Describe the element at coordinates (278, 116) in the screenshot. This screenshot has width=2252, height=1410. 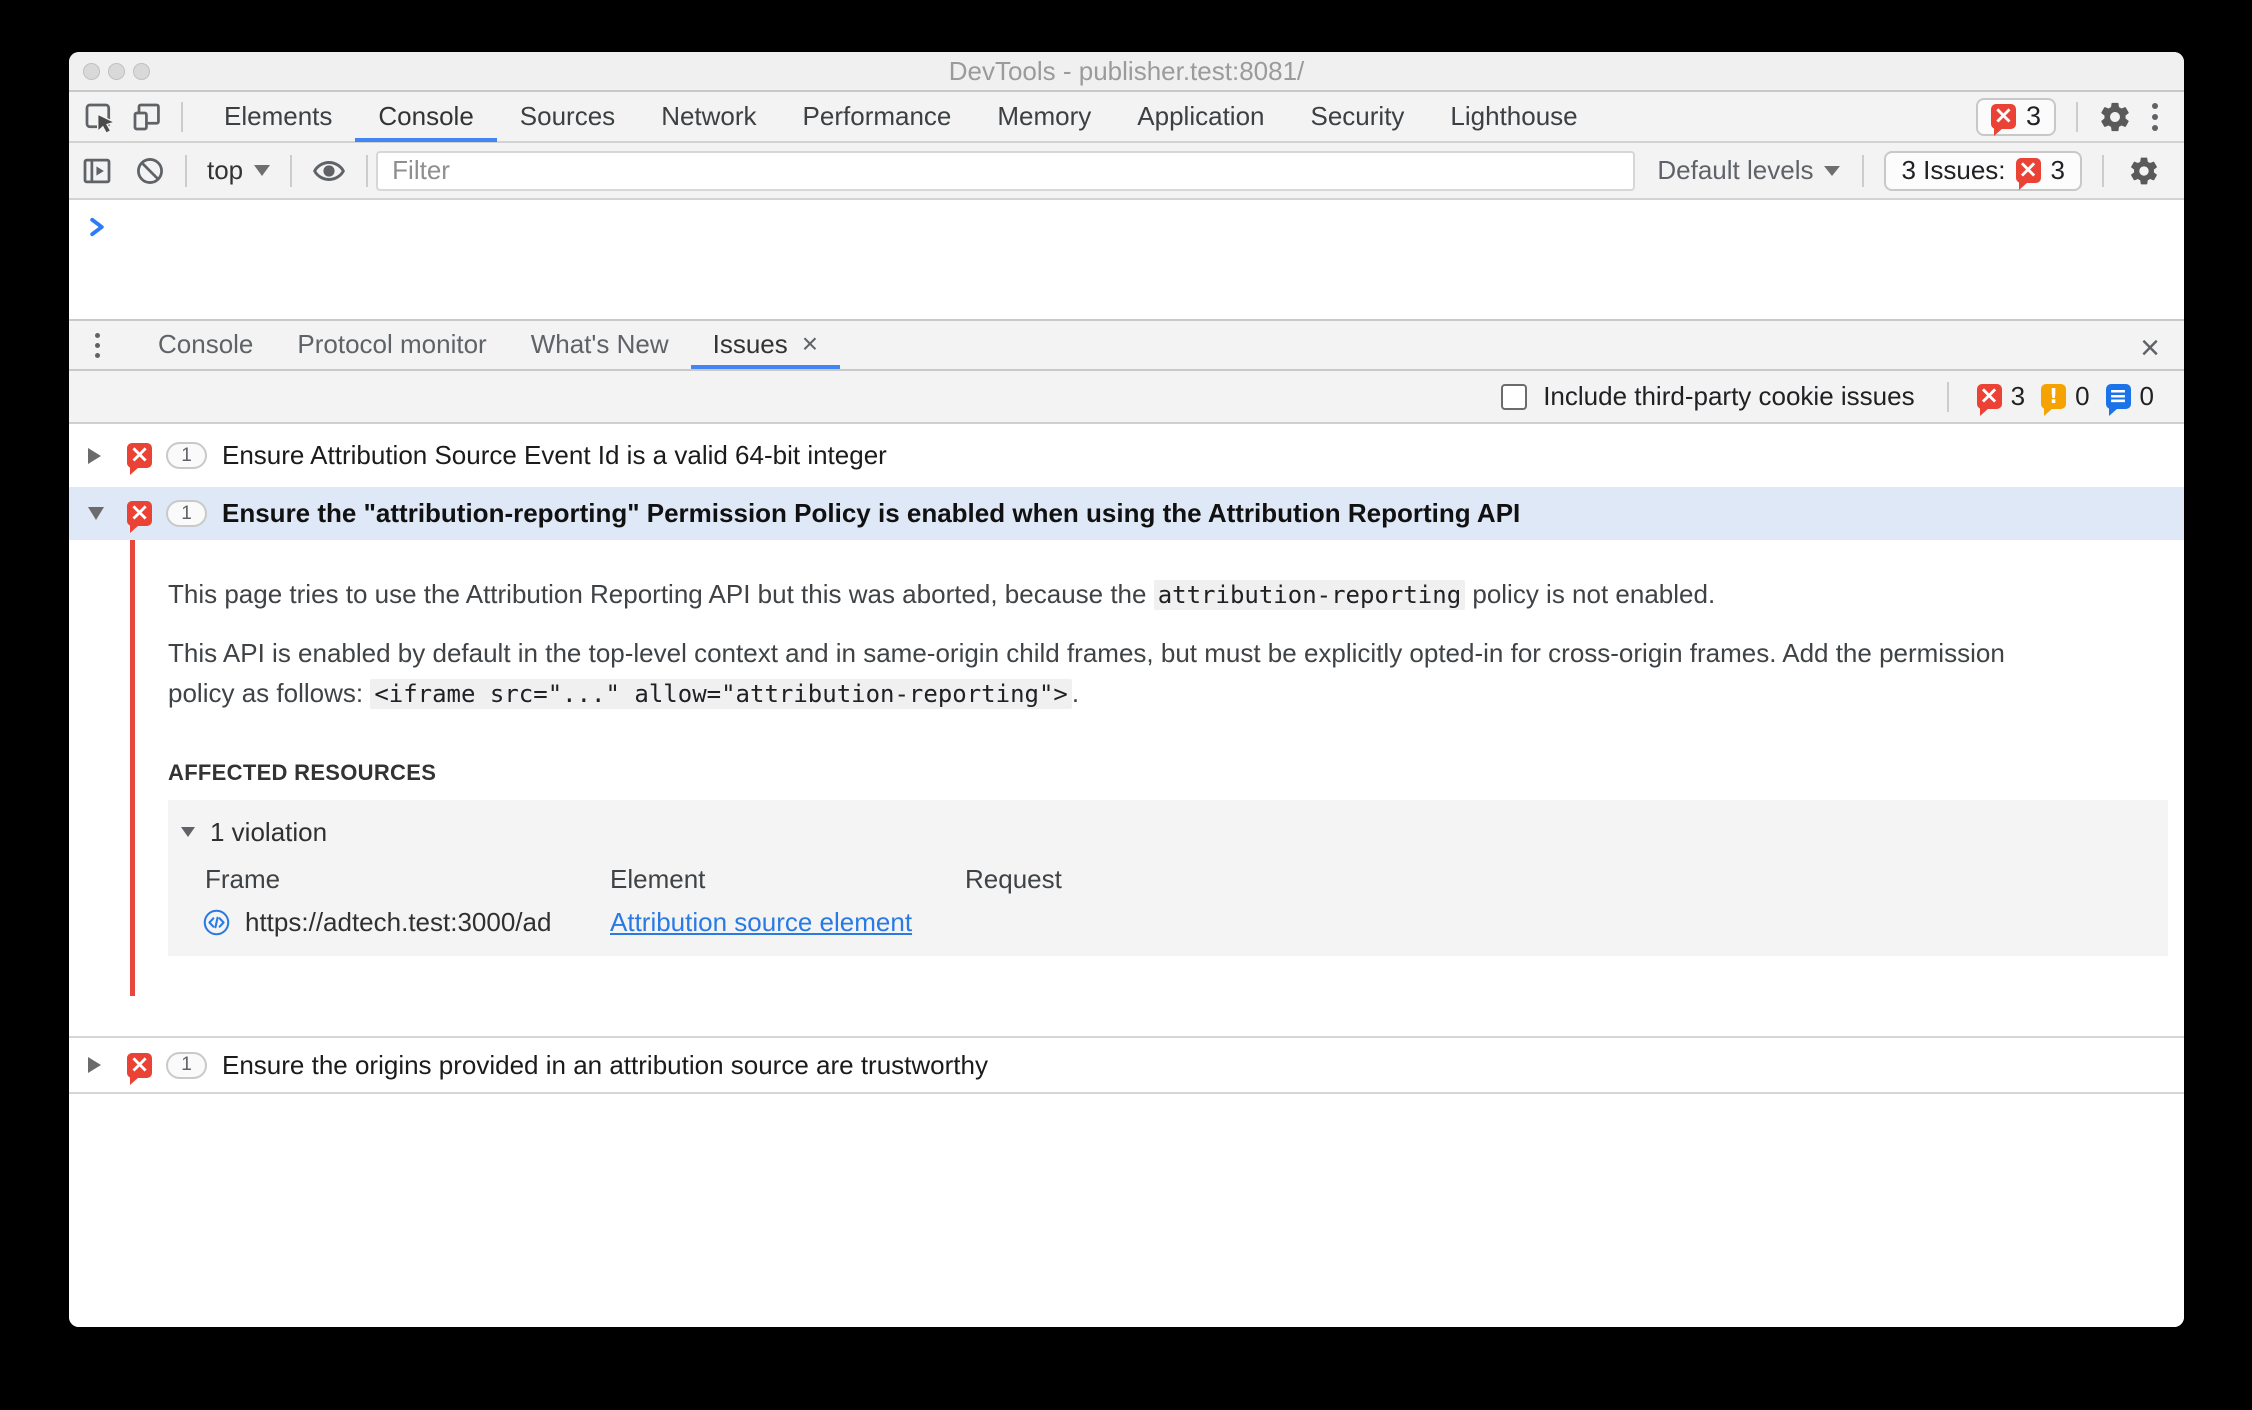
I see `tab-elements: Elements` at that location.